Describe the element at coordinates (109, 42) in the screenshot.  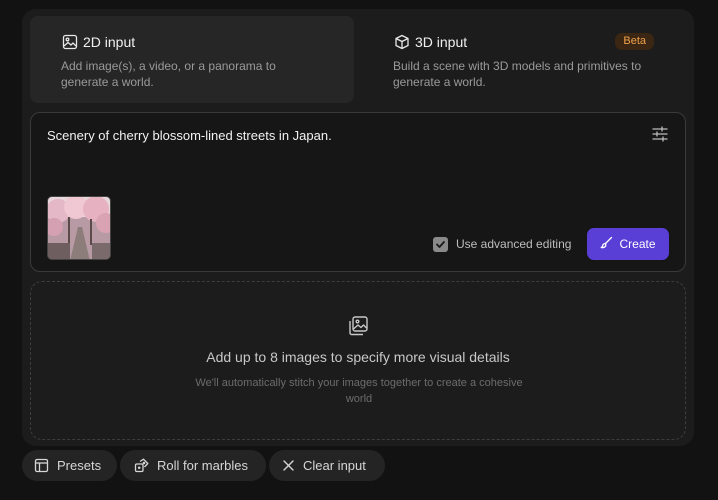
I see `mode-title: 2D input` at that location.